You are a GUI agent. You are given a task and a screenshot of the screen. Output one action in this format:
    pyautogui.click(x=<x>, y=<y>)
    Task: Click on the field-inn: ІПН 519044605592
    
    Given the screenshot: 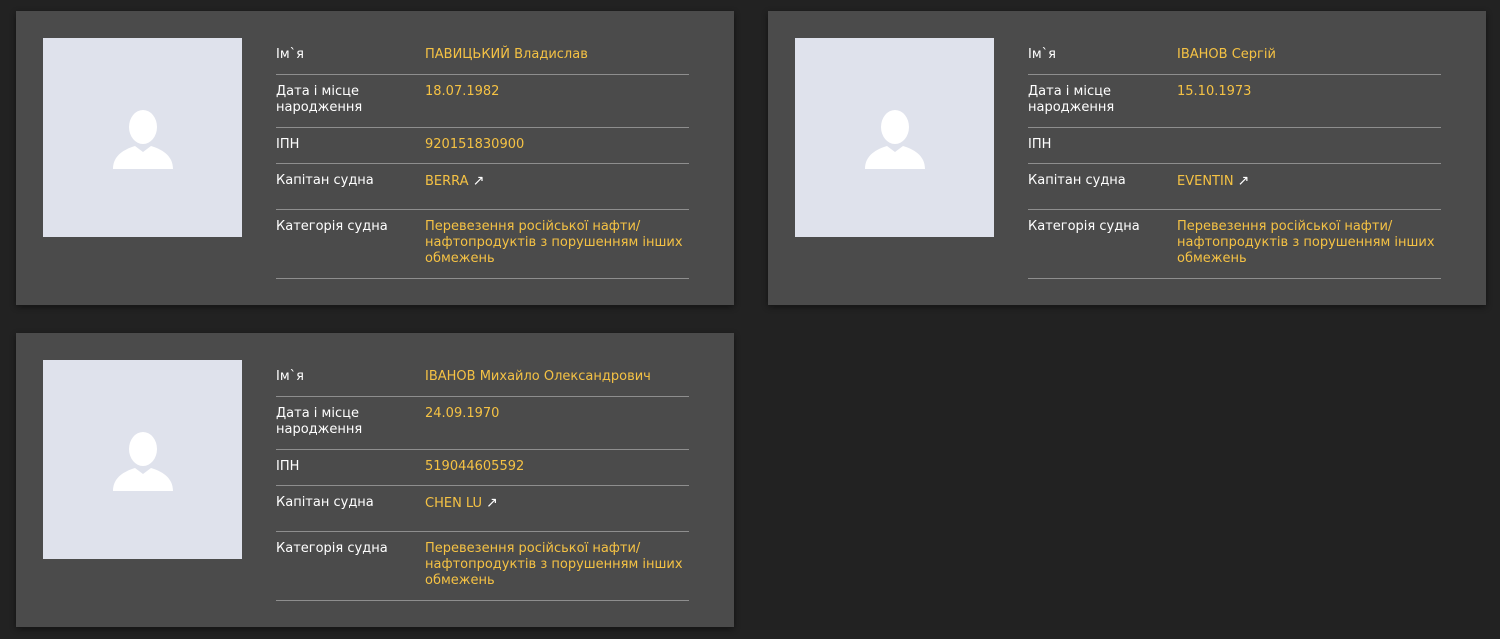 What is the action you would take?
    pyautogui.click(x=482, y=468)
    